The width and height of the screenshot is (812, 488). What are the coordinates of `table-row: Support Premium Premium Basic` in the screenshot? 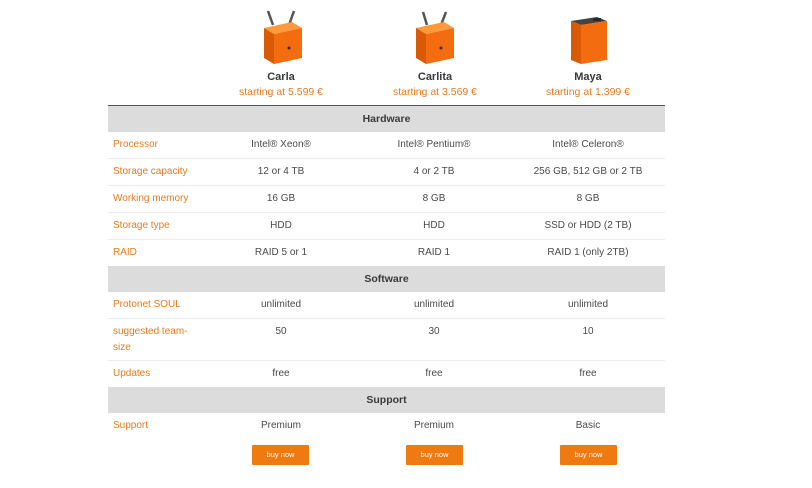 It's located at (386, 426).